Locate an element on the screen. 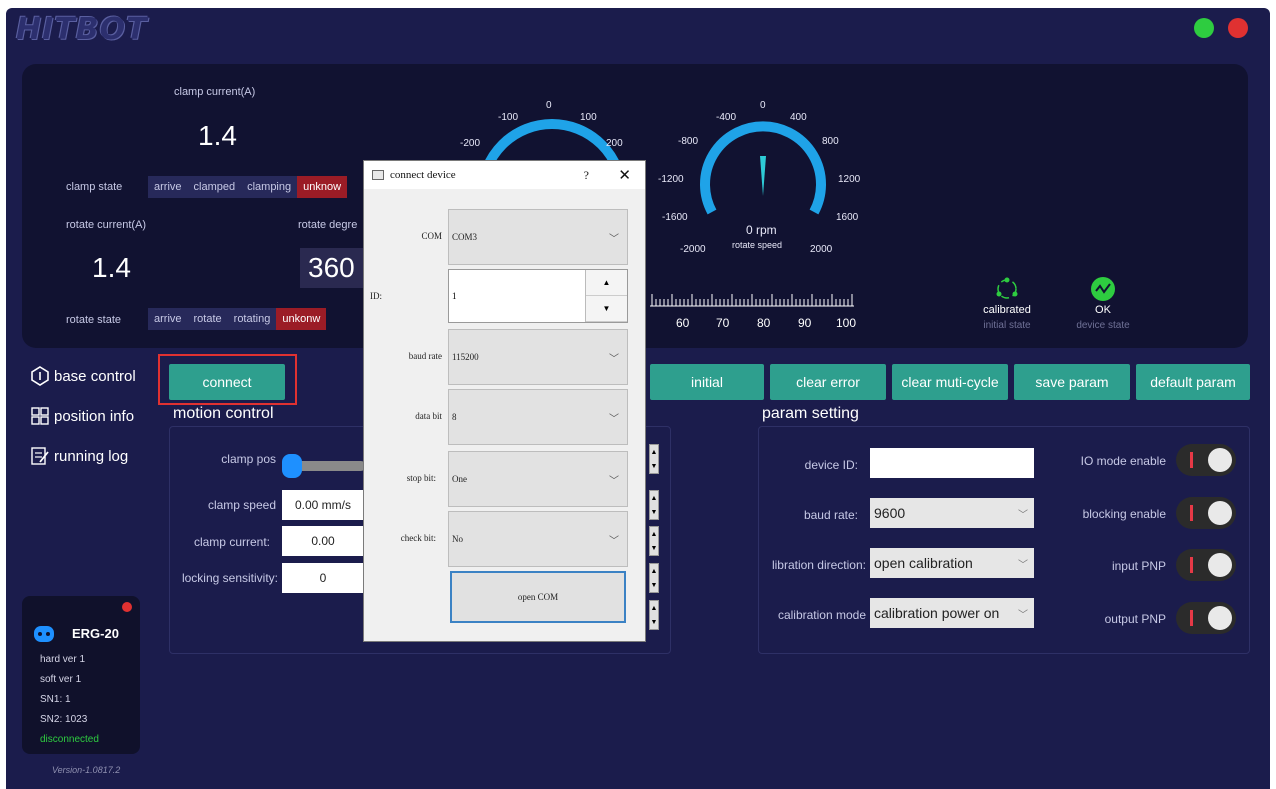  close-light-red is located at coordinates (1238, 28).